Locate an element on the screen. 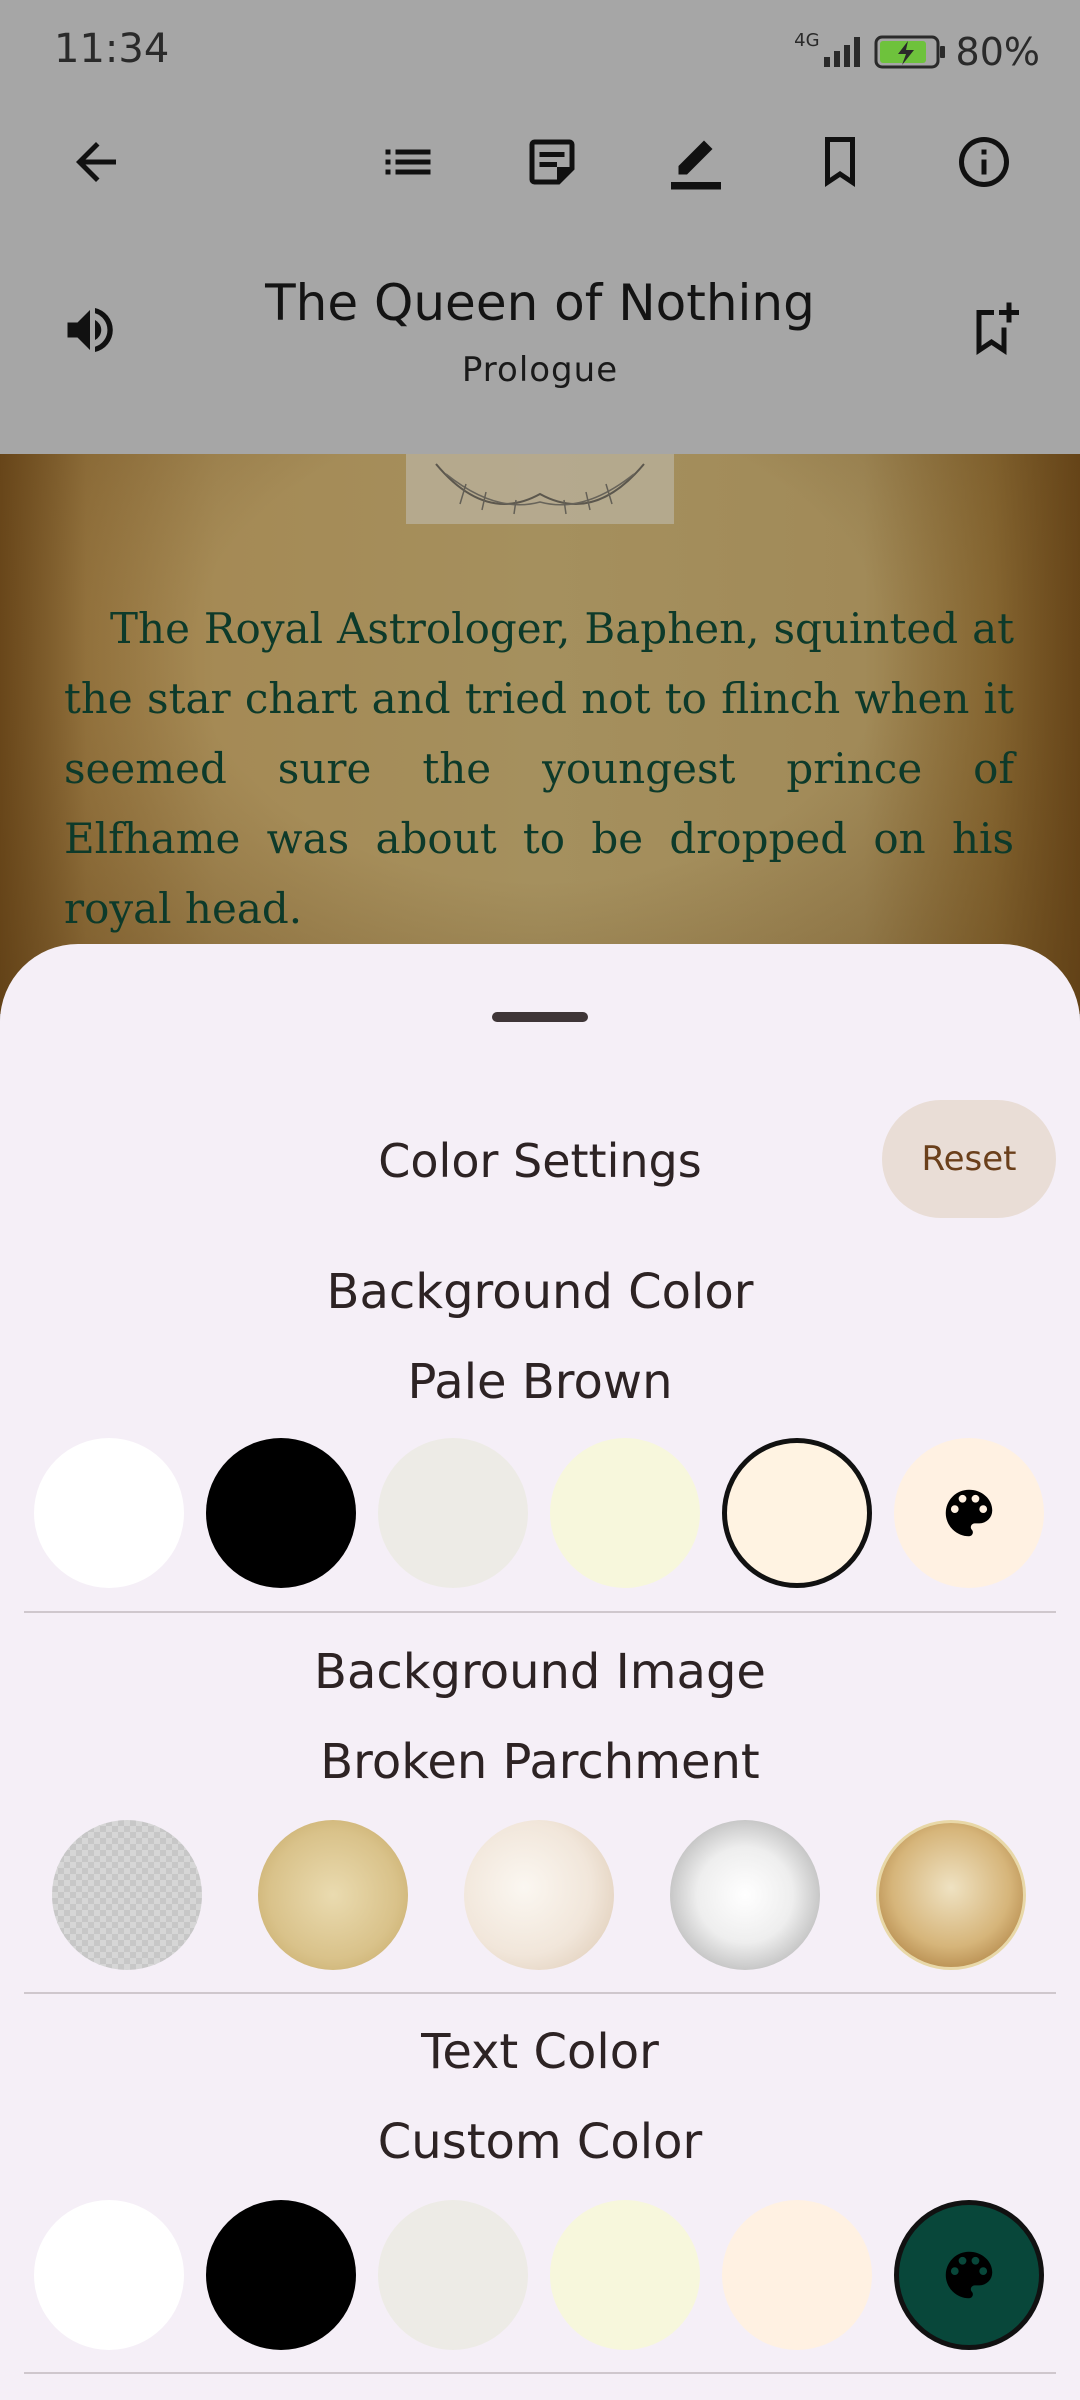 The height and width of the screenshot is (2400, 1080). status-icons: 4G 80% is located at coordinates (917, 52).